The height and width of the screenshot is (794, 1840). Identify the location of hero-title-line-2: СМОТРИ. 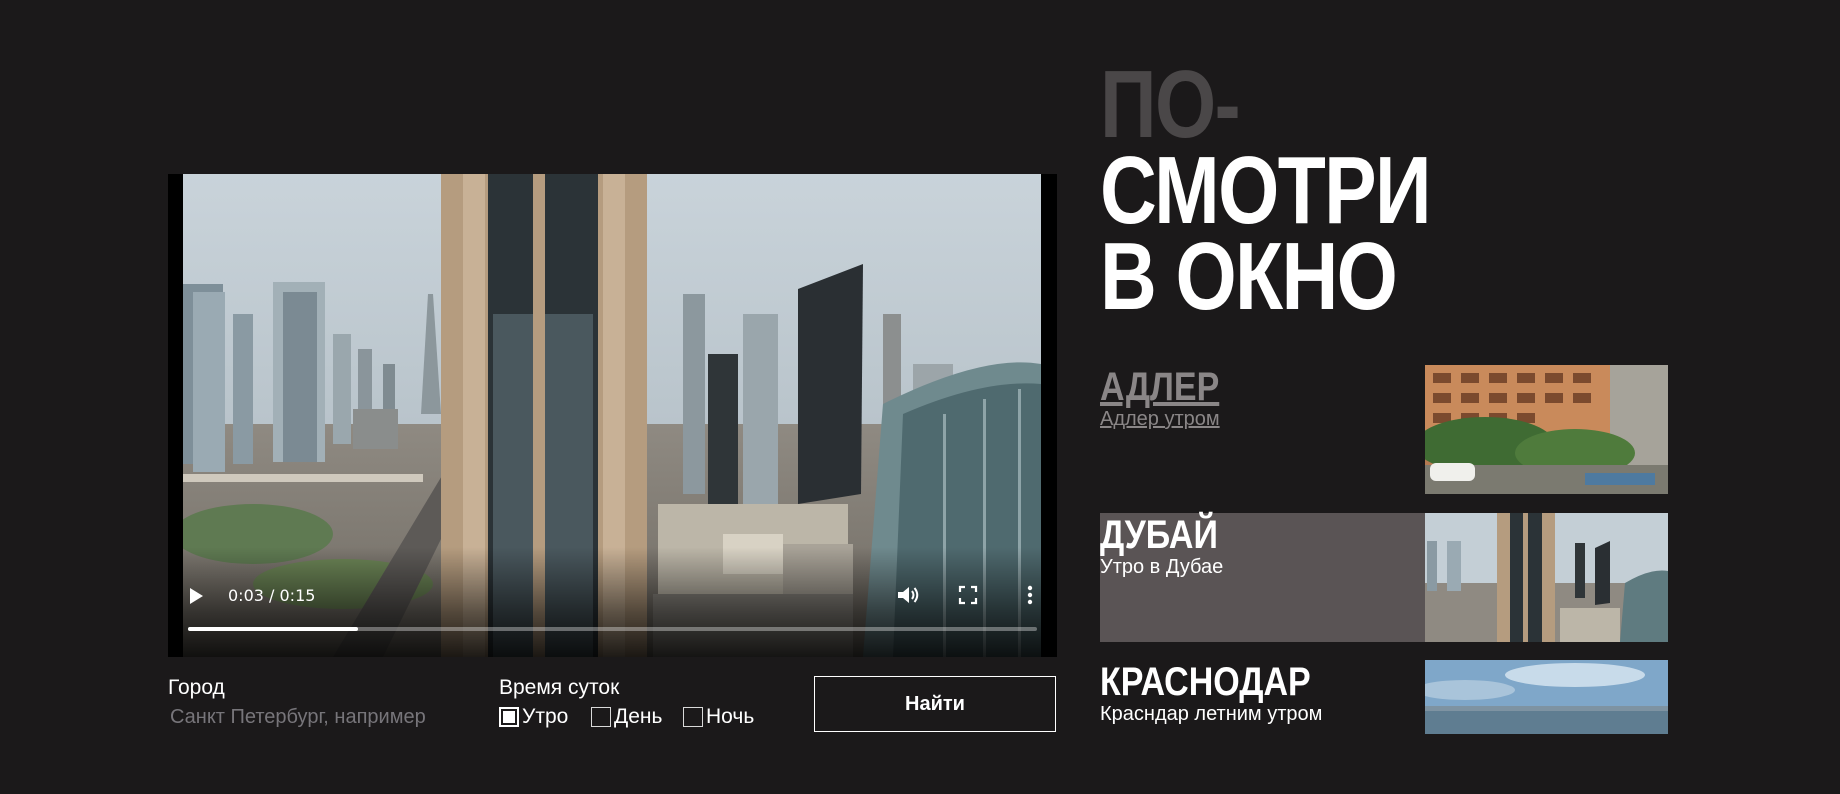
(1266, 190).